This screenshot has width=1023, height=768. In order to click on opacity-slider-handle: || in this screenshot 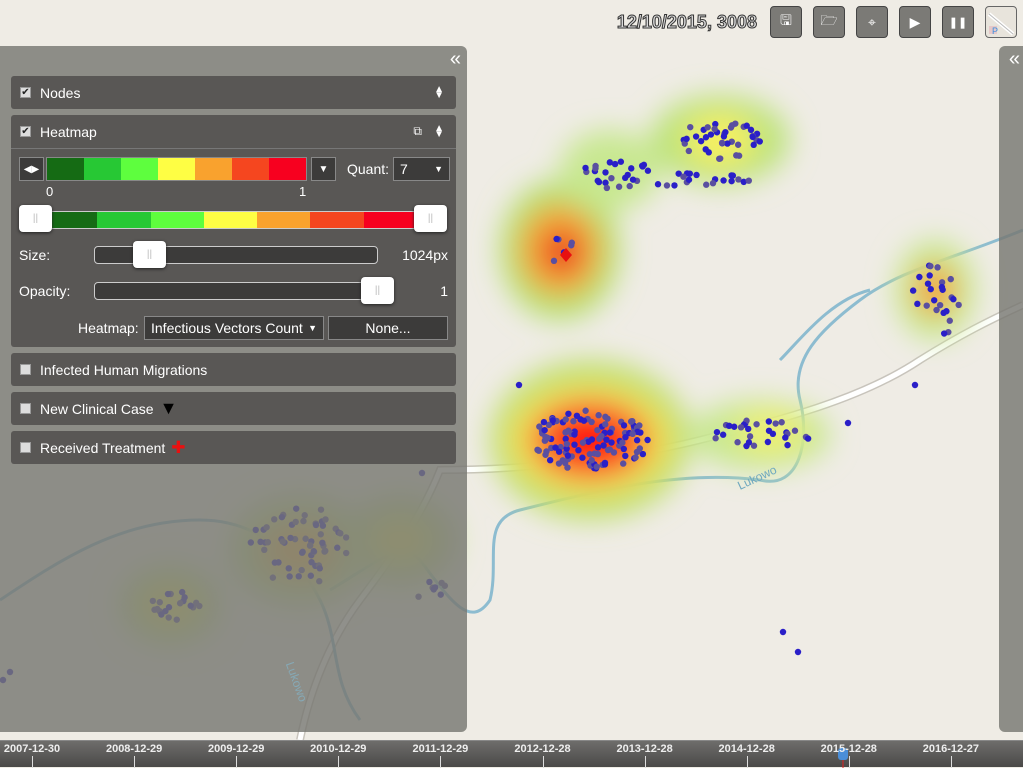, I will do `click(377, 290)`.